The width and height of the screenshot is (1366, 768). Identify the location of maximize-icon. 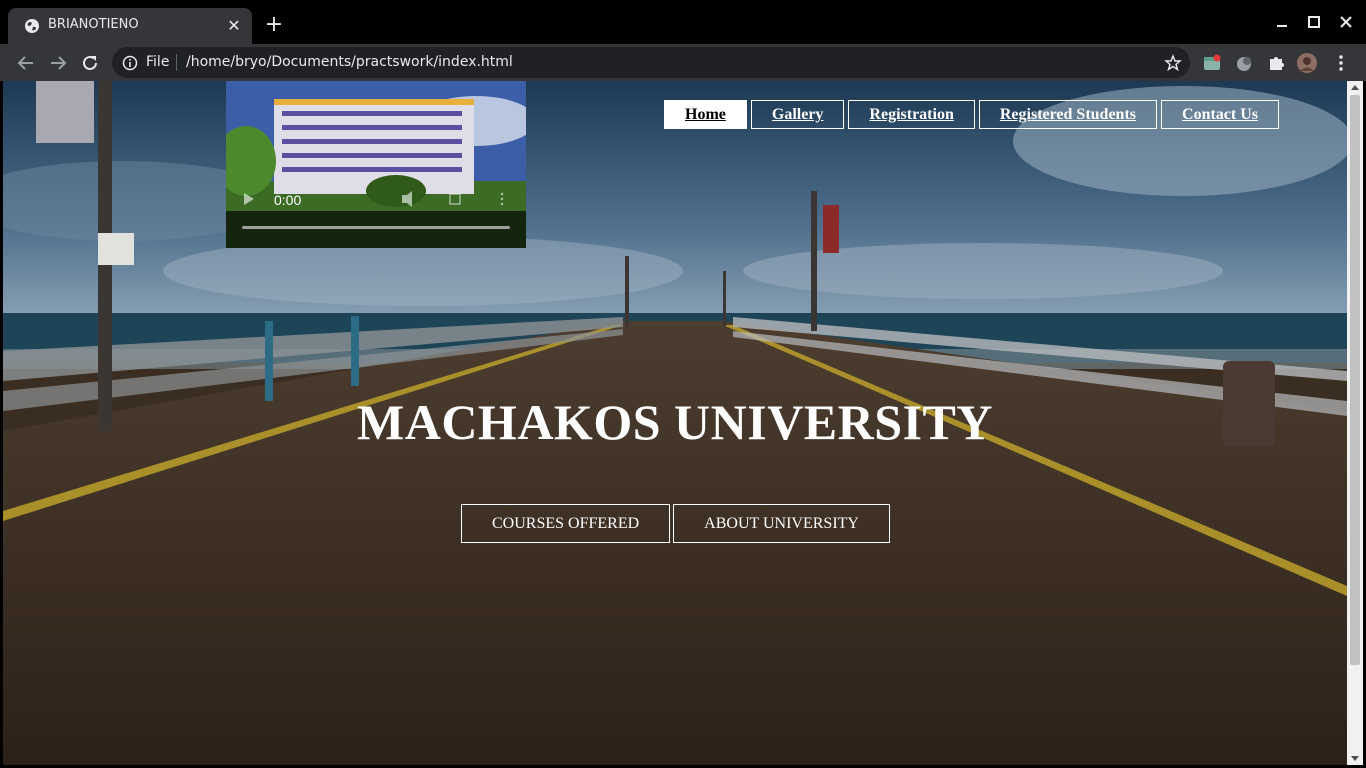
(1314, 22).